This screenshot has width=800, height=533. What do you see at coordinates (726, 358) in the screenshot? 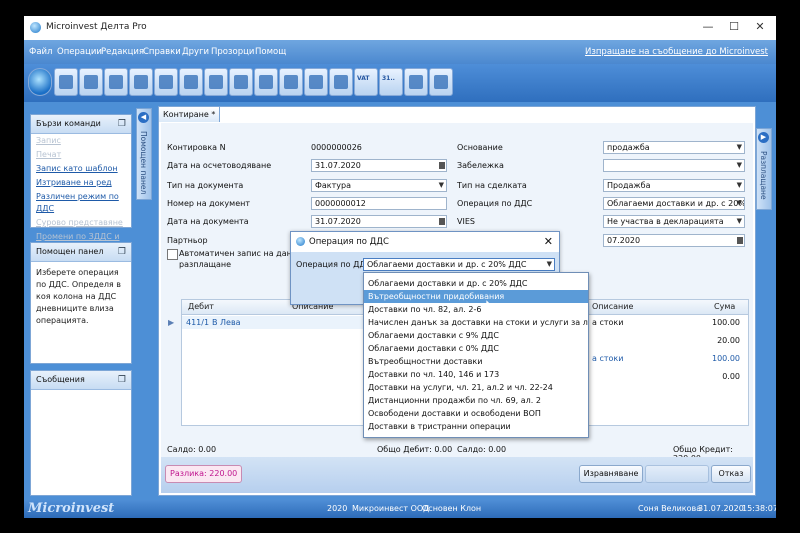
I see `credit-sum: 100.00` at bounding box center [726, 358].